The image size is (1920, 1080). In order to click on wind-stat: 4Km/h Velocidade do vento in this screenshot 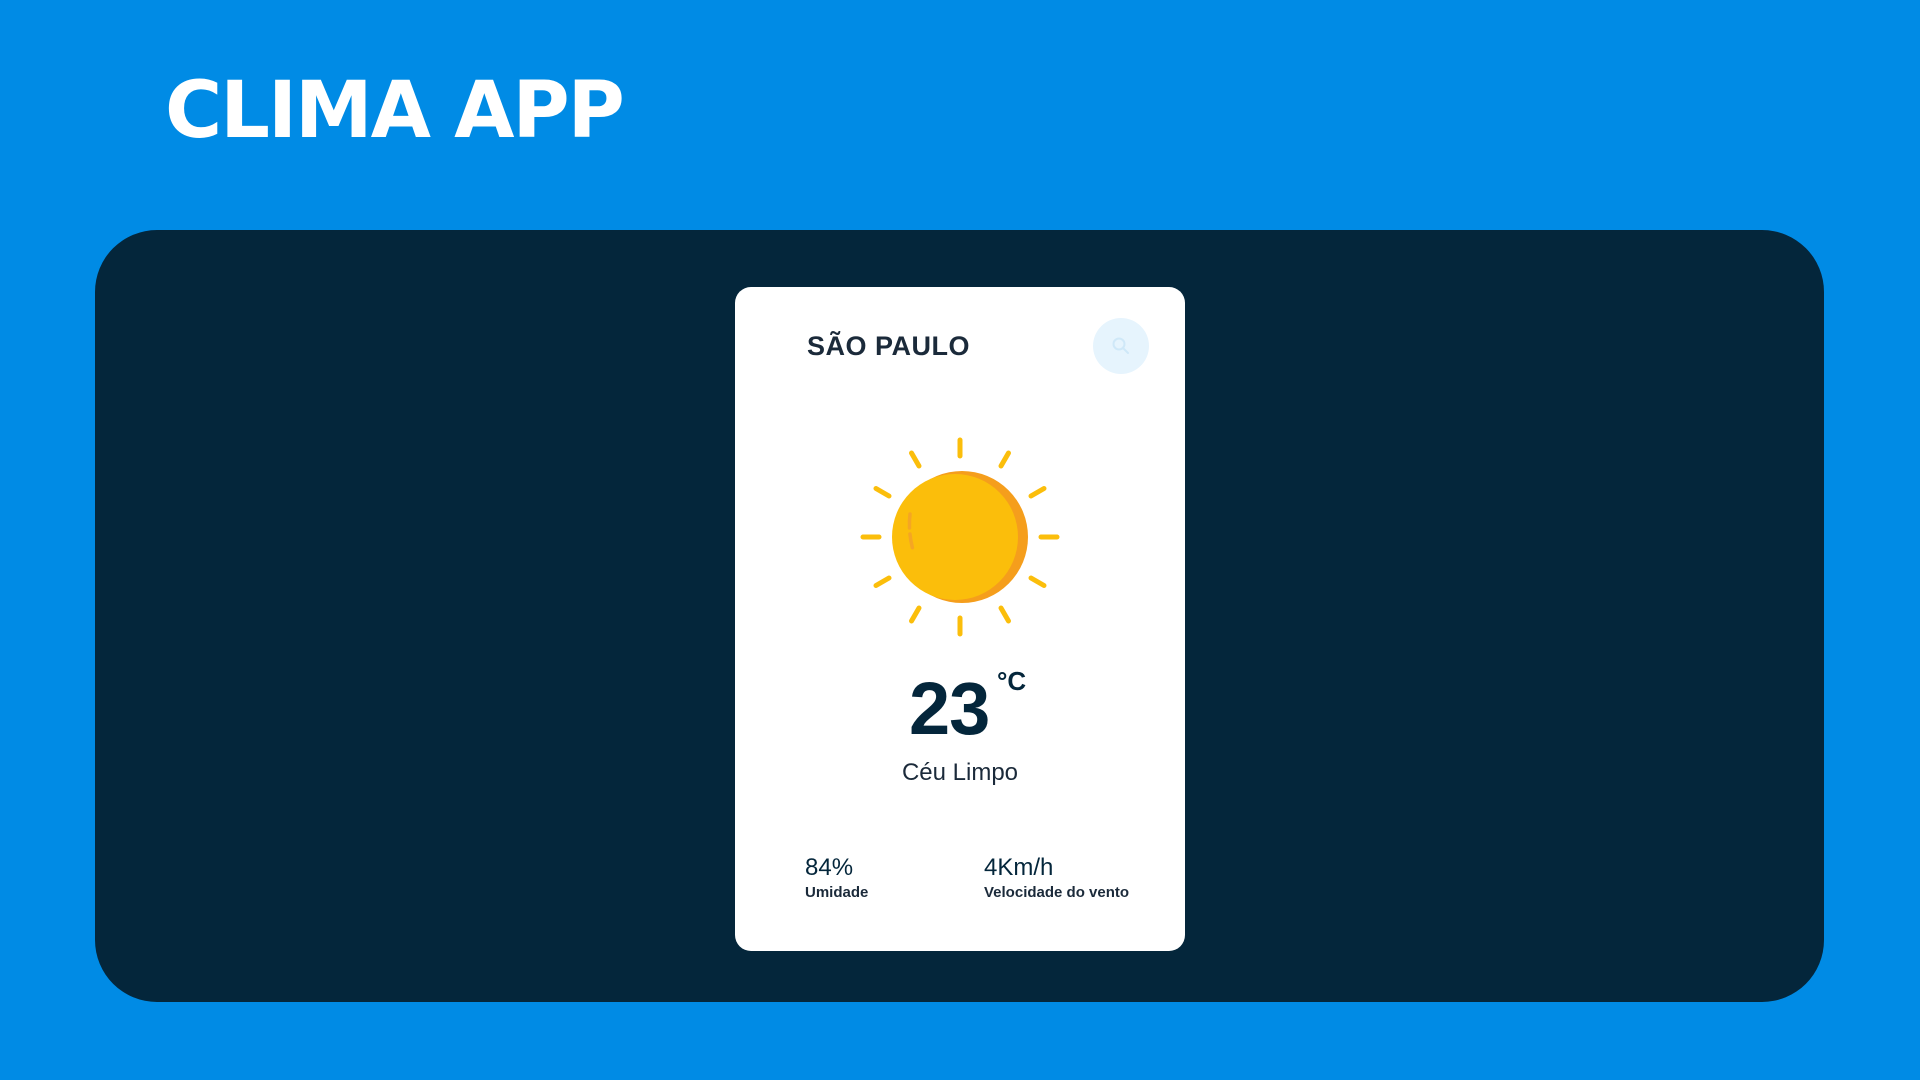, I will do `click(1057, 878)`.